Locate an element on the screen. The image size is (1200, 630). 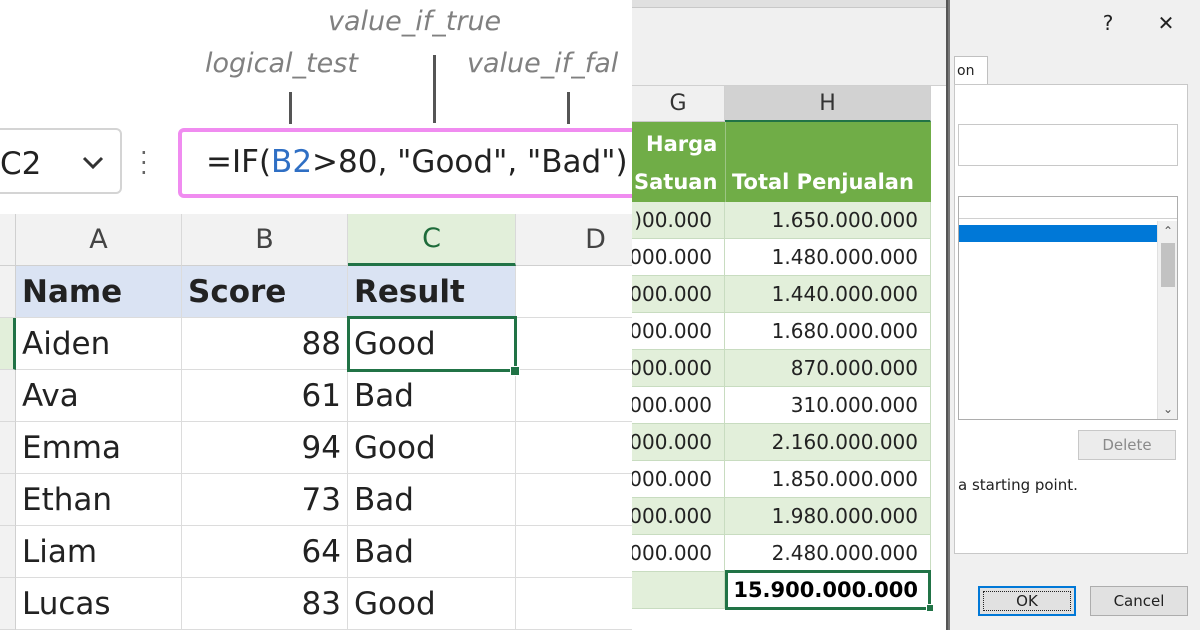
scroll-thumb is located at coordinates (1168, 265).